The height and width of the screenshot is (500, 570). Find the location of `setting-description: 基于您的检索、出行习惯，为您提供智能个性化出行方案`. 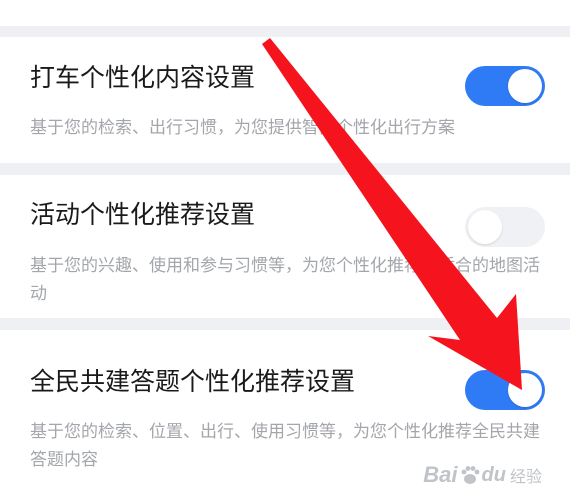

setting-description: 基于您的检索、出行习惯，为您提供智能个性化出行方案 is located at coordinates (242, 128).